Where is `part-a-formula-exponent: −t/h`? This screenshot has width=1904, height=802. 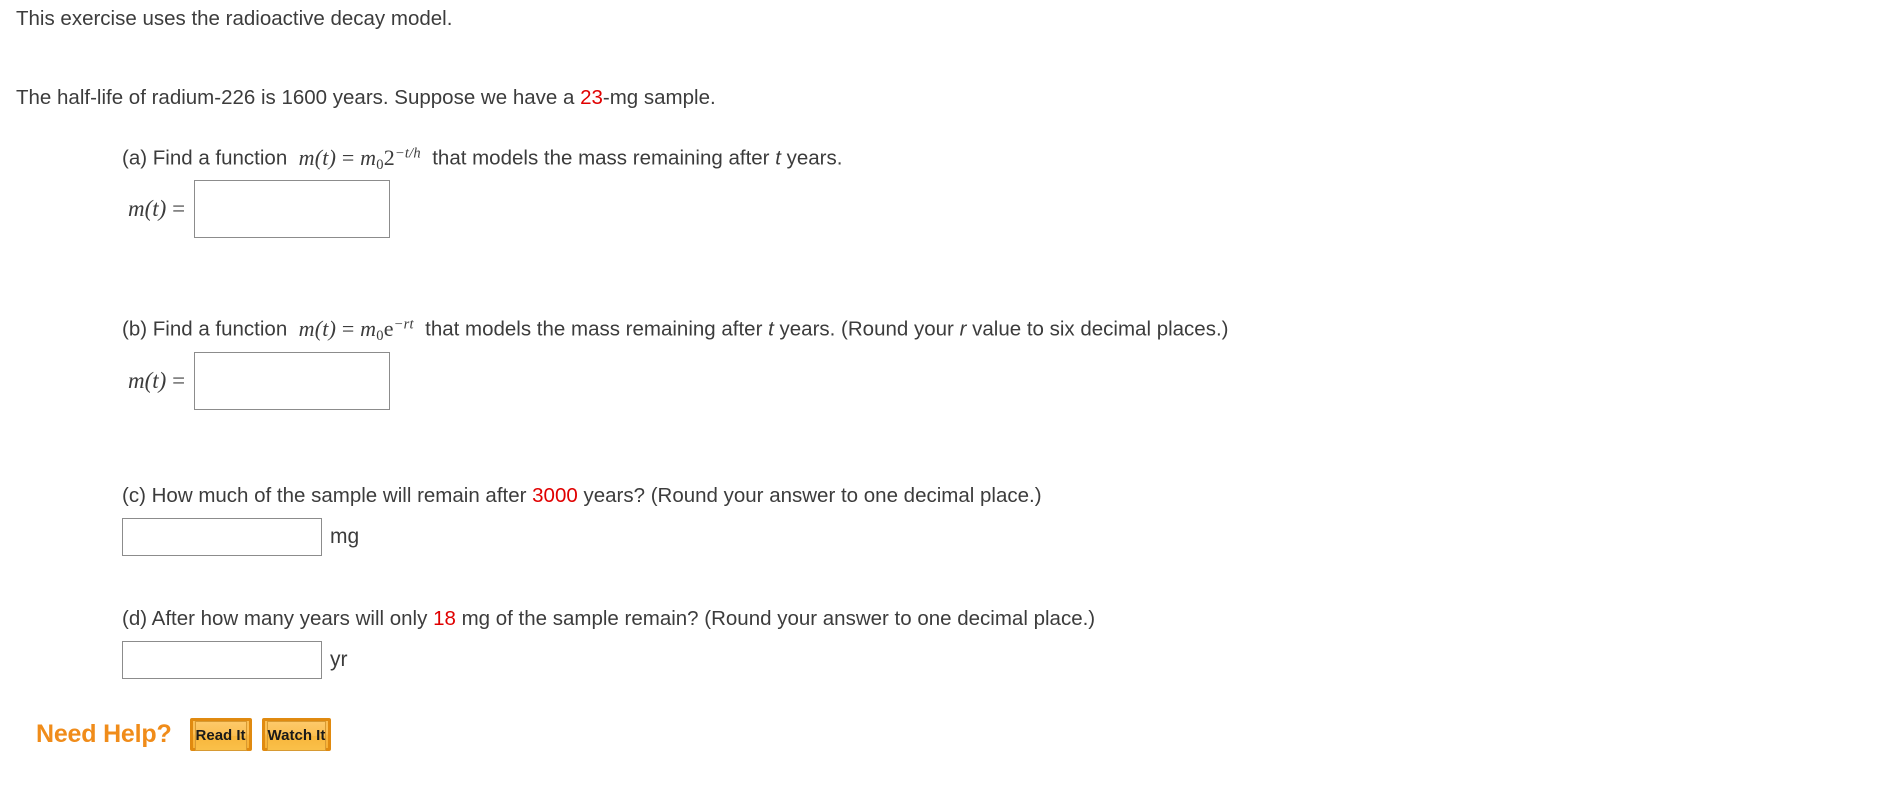 part-a-formula-exponent: −t/h is located at coordinates (407, 153).